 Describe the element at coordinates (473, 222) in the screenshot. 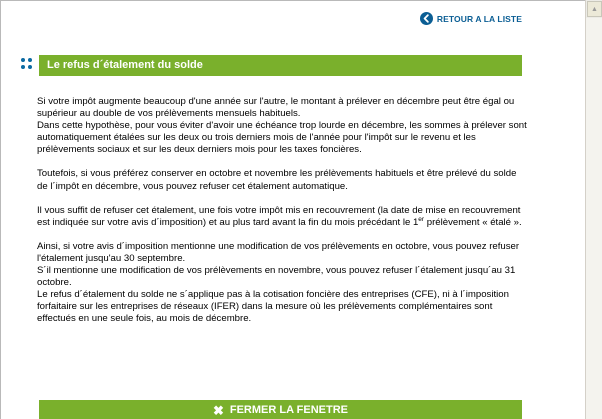

I see `paragraph-3-end: prélèvement « étalé ».` at that location.